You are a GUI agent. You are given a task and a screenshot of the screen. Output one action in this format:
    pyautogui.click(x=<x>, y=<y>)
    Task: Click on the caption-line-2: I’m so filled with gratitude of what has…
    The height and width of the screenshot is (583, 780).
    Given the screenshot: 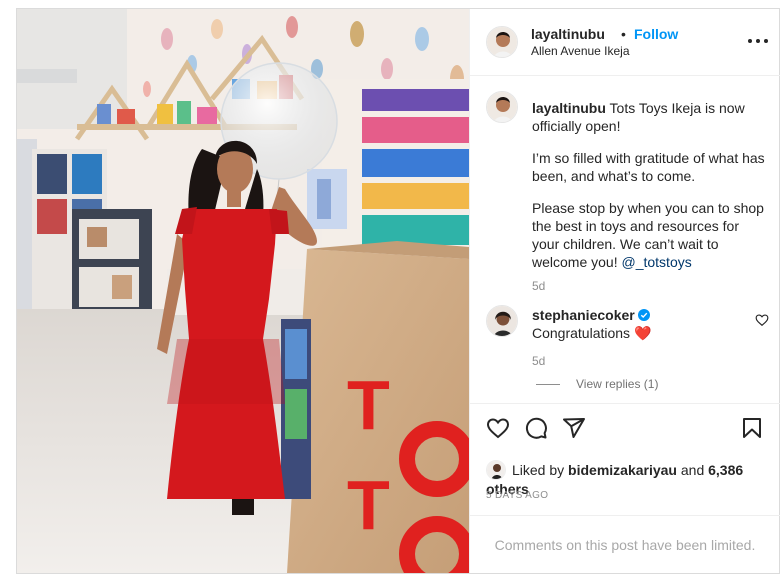 What is the action you would take?
    pyautogui.click(x=648, y=167)
    